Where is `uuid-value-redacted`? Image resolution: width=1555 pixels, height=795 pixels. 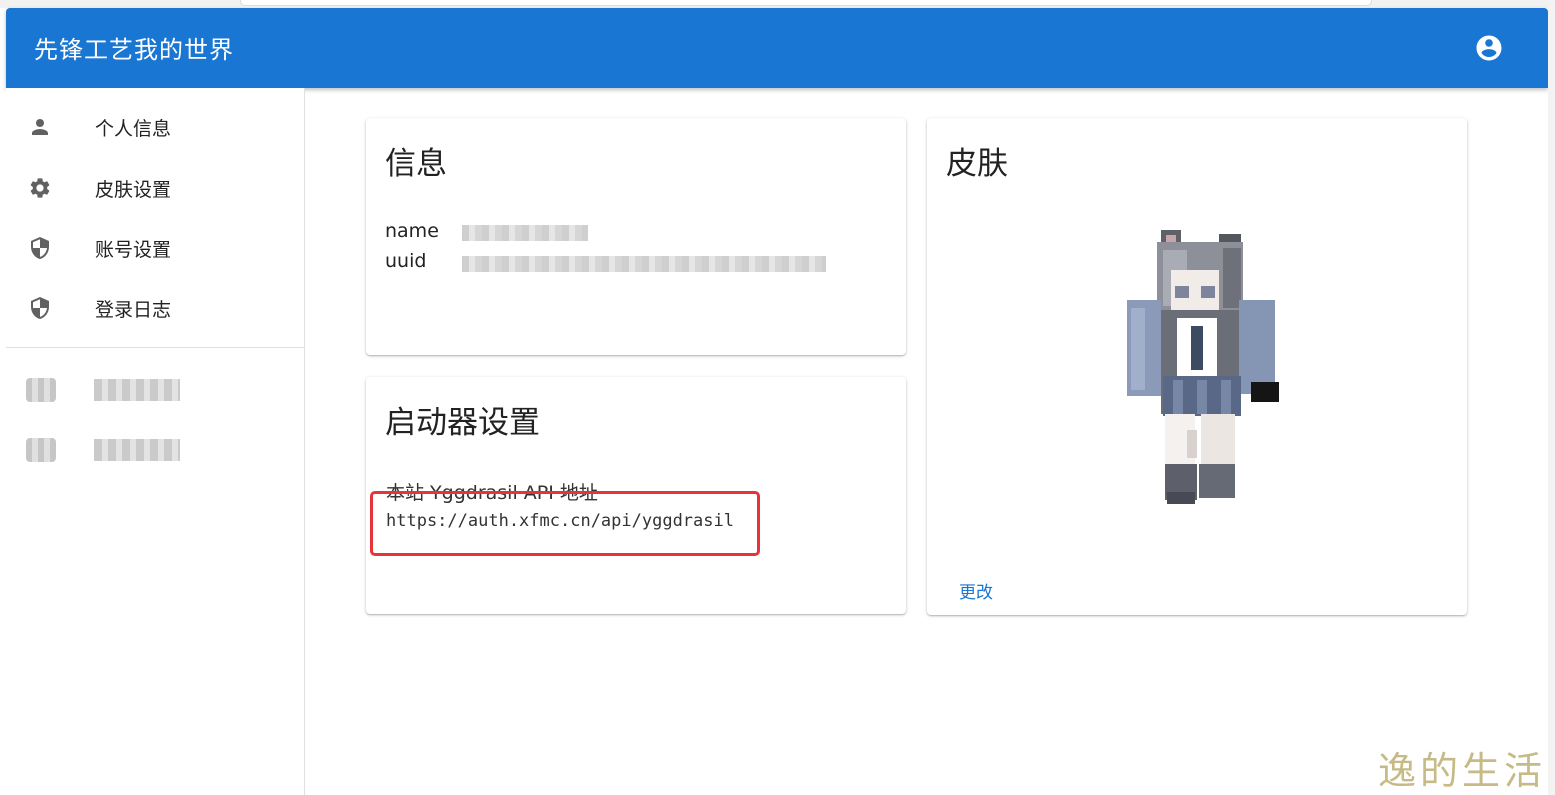
uuid-value-redacted is located at coordinates (644, 264).